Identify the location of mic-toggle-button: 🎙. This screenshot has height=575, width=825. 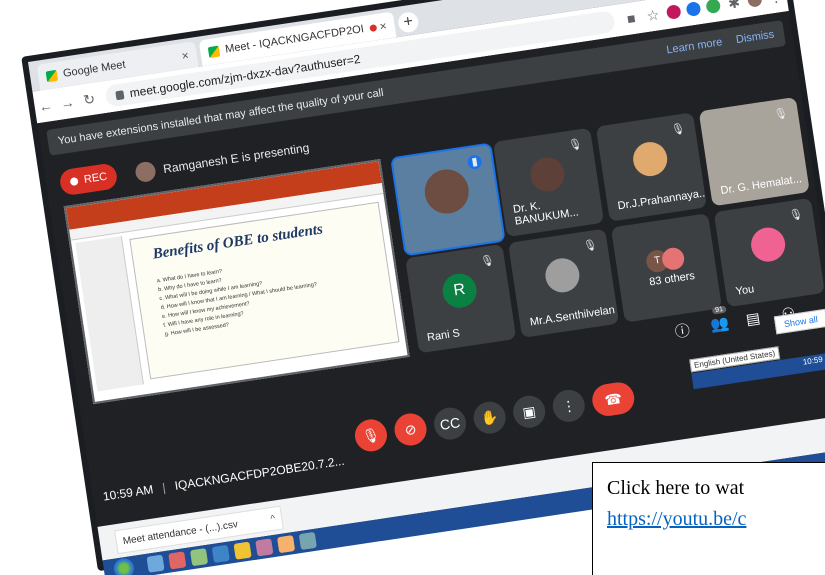
(371, 435).